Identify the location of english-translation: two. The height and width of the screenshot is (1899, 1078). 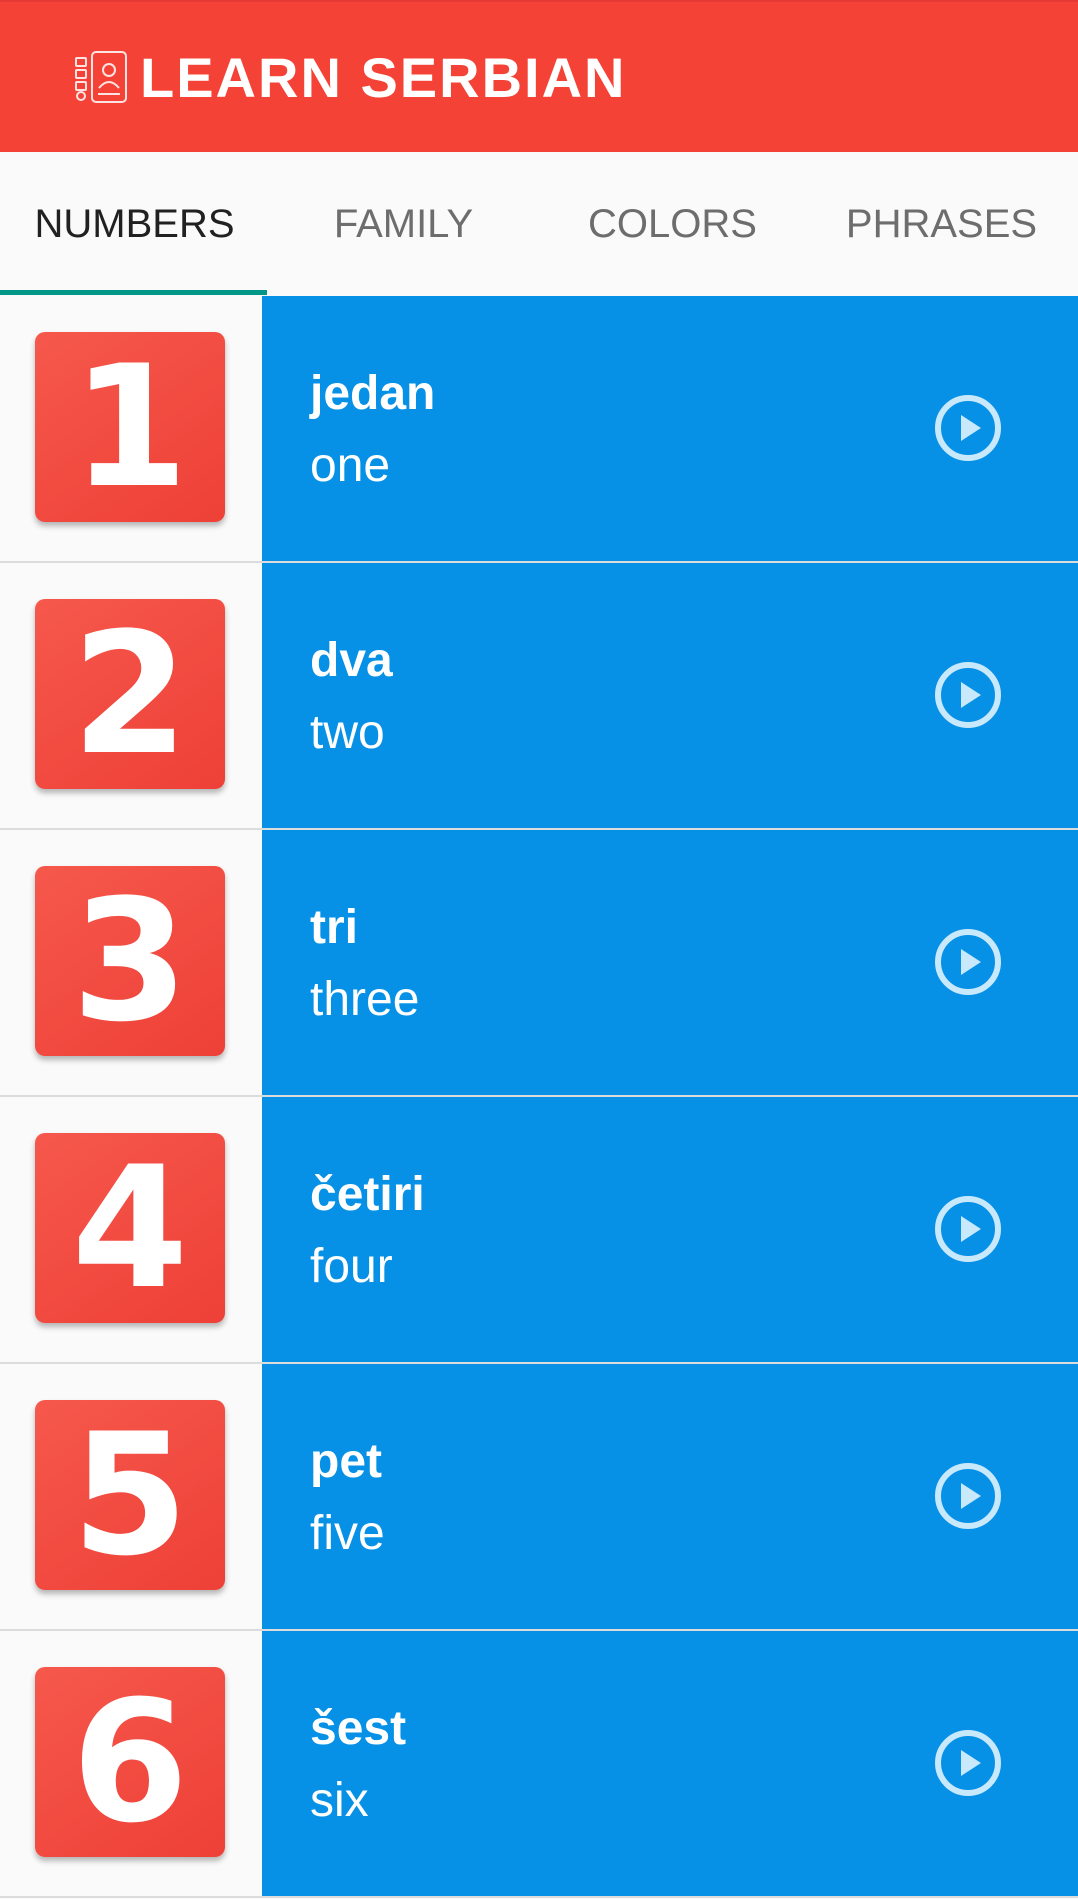
(347, 732).